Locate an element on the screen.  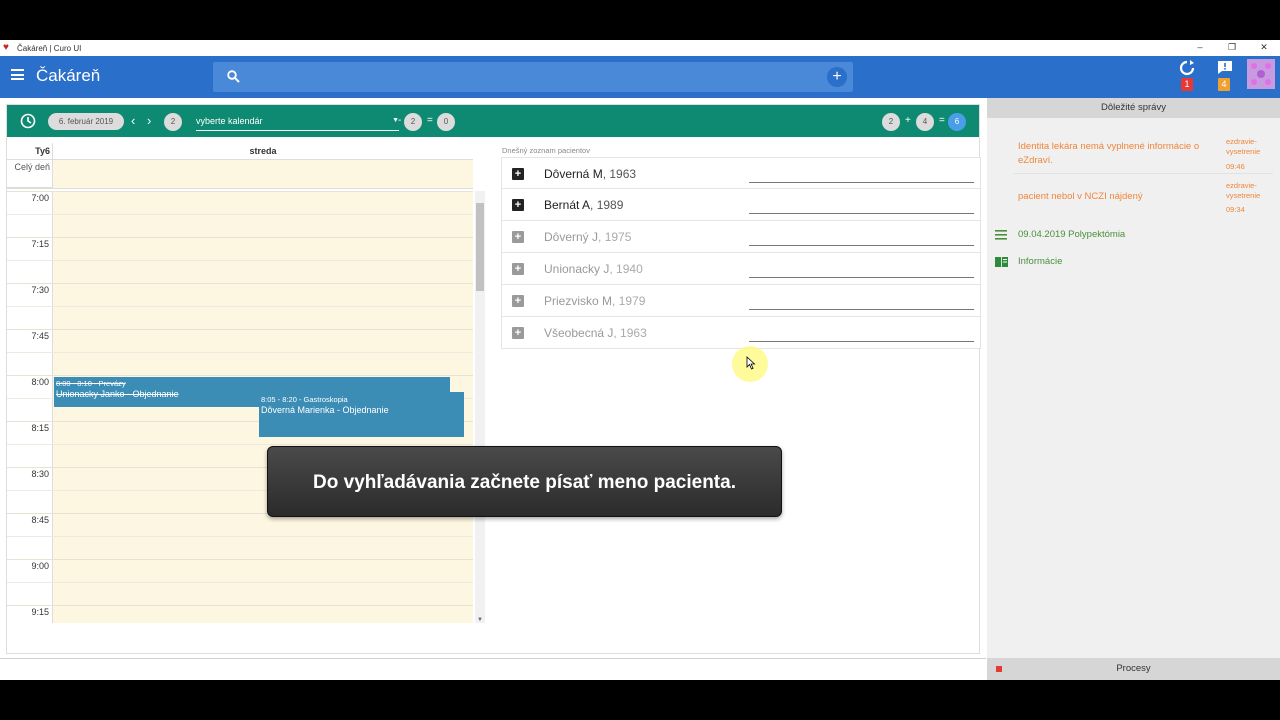
patient-name: Bernát A, 1989 is located at coordinates (583, 205).